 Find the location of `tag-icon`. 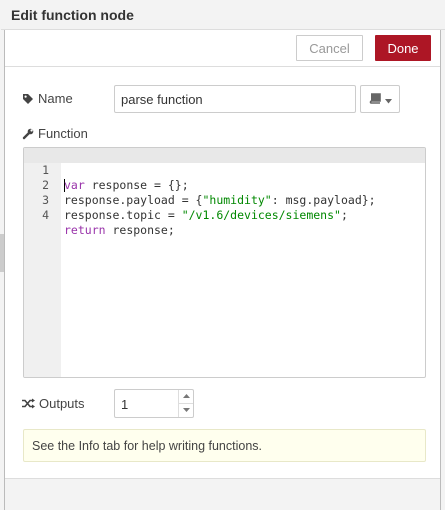

tag-icon is located at coordinates (28, 99).